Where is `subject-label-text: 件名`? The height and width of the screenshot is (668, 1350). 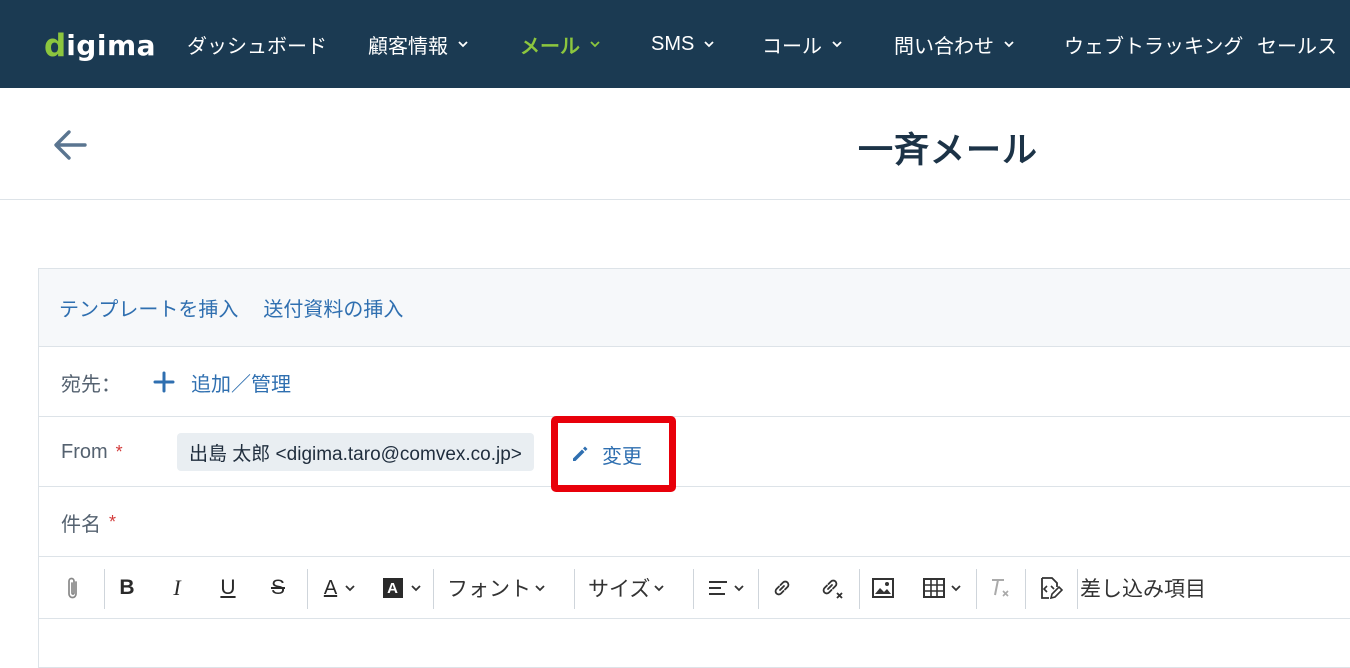
subject-label-text: 件名 is located at coordinates (81, 524).